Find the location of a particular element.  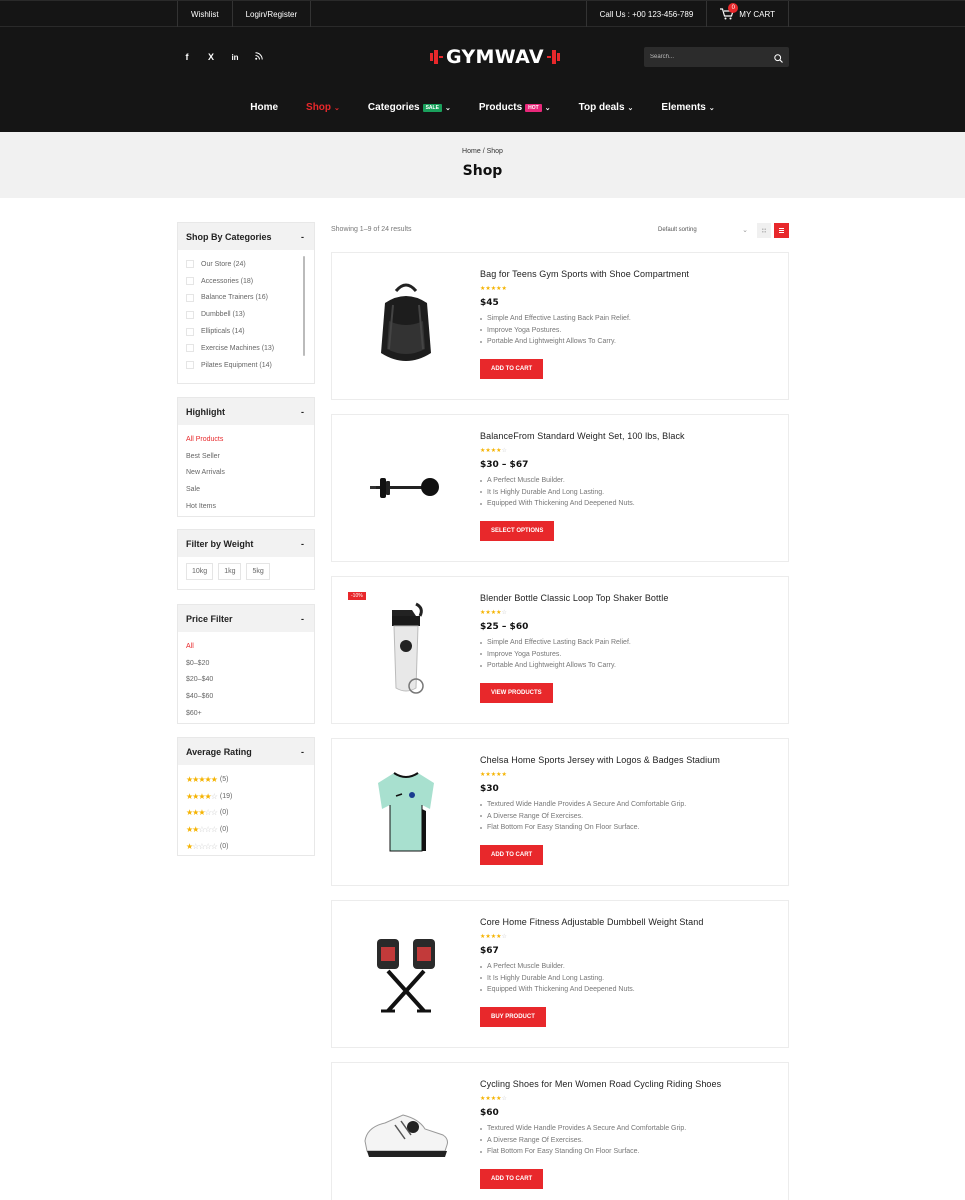

product-action-button: VIEW PRODUCTS is located at coordinates (516, 692).